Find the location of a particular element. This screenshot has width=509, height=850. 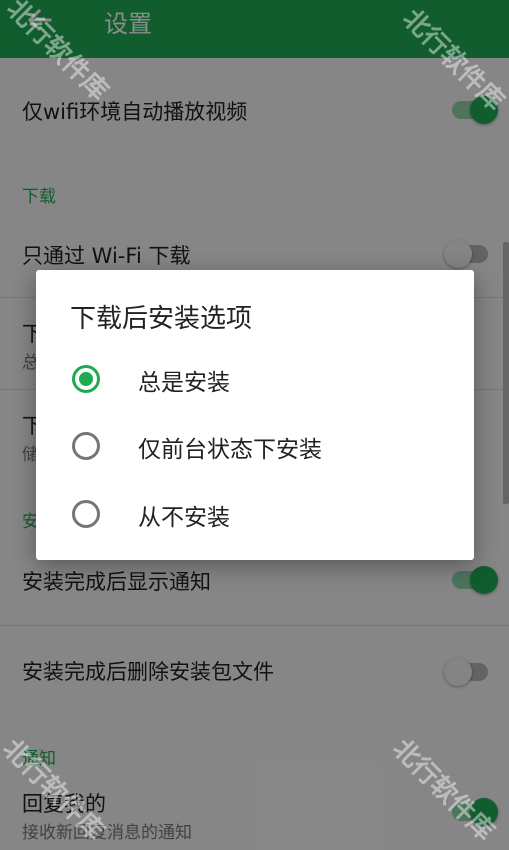

option-foreground-install: 仅前台状态下安装 is located at coordinates (255, 447).